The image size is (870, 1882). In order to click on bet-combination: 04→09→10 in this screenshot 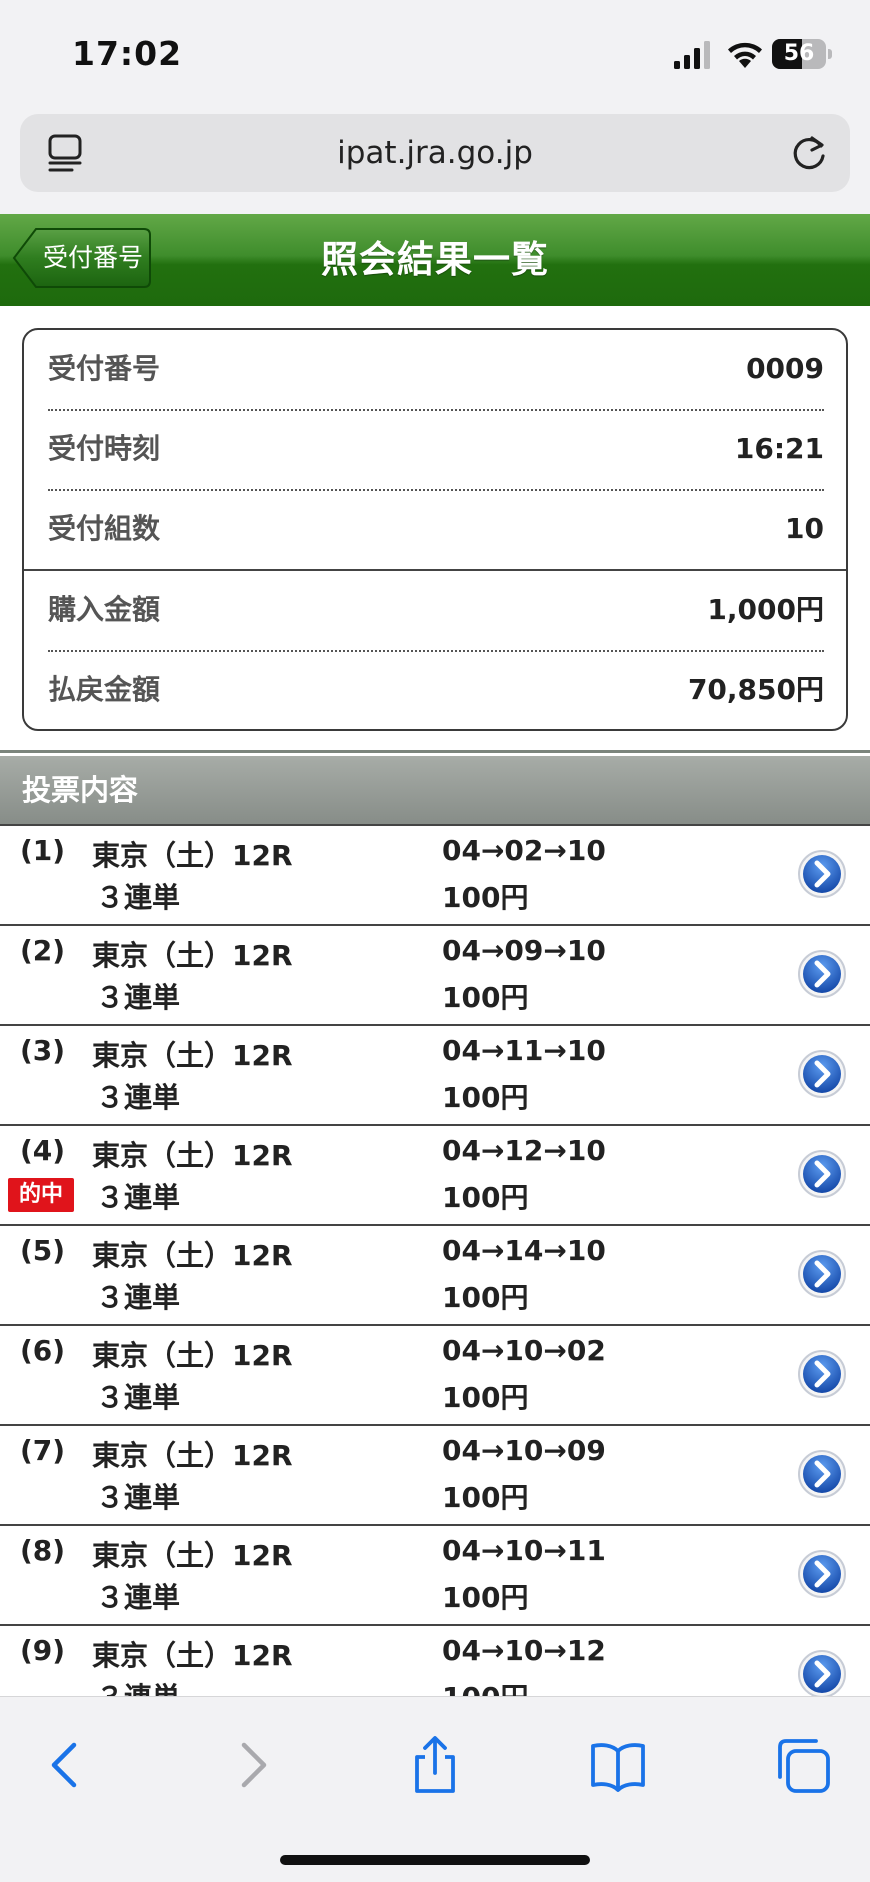, I will do `click(524, 950)`.